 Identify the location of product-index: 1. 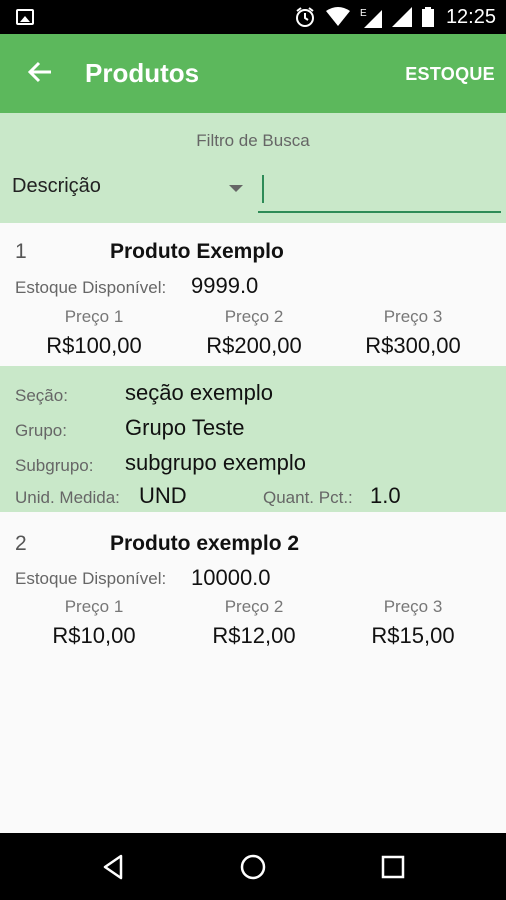
(21, 251).